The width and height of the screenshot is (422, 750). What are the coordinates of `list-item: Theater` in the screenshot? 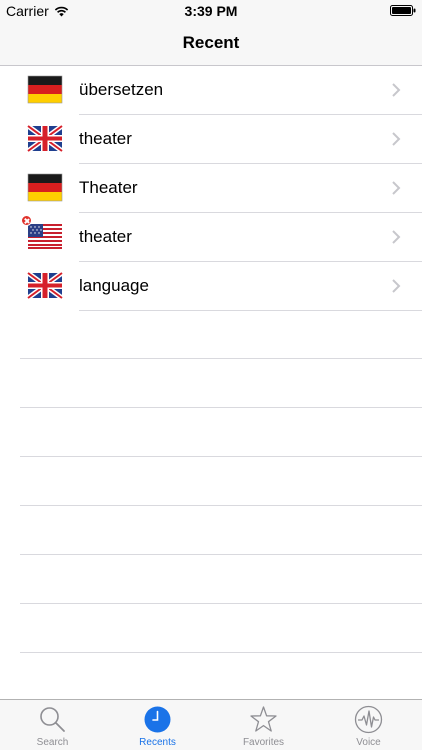 It's located at (211, 188).